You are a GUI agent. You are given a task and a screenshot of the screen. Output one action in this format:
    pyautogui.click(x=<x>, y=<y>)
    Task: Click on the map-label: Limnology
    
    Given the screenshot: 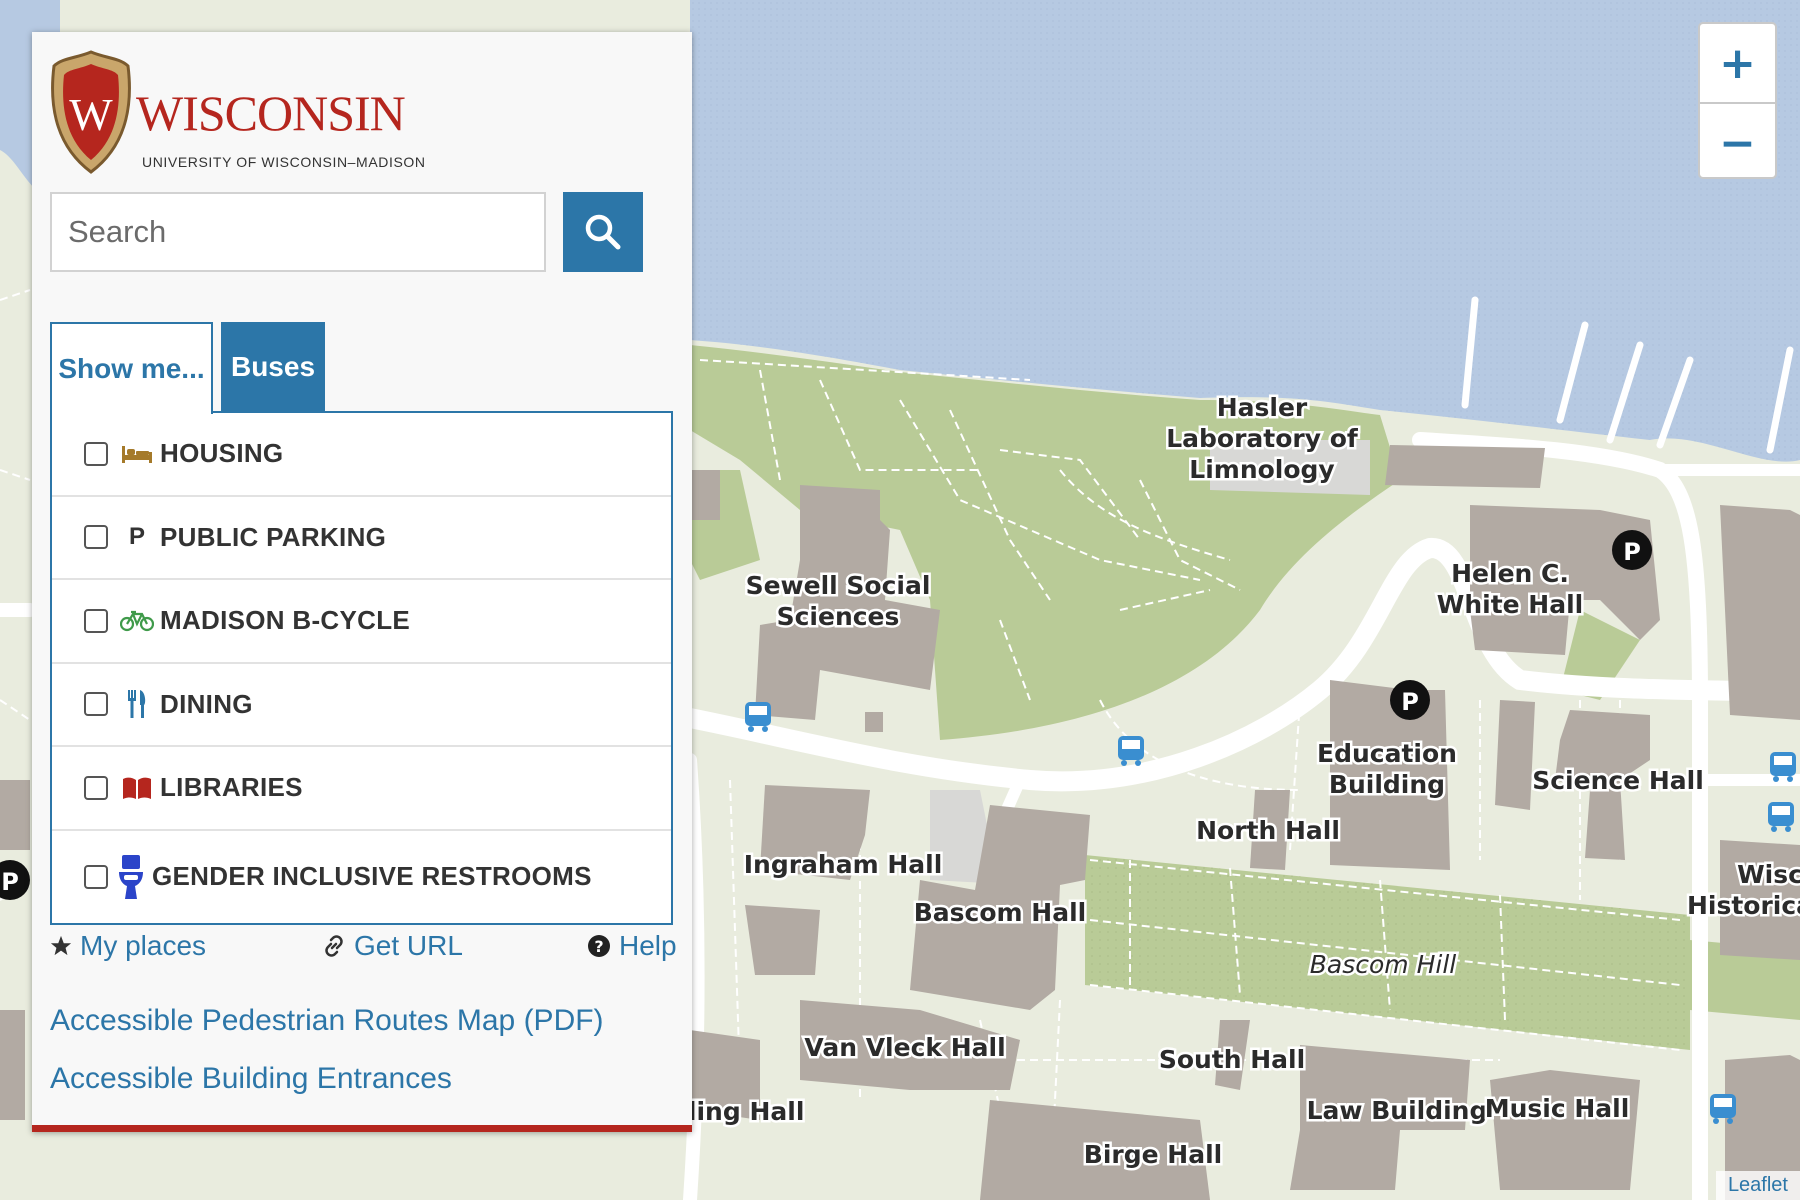 What is the action you would take?
    pyautogui.click(x=1261, y=469)
    